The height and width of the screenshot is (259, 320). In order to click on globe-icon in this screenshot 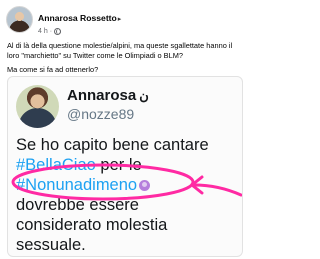, I will do `click(58, 31)`.